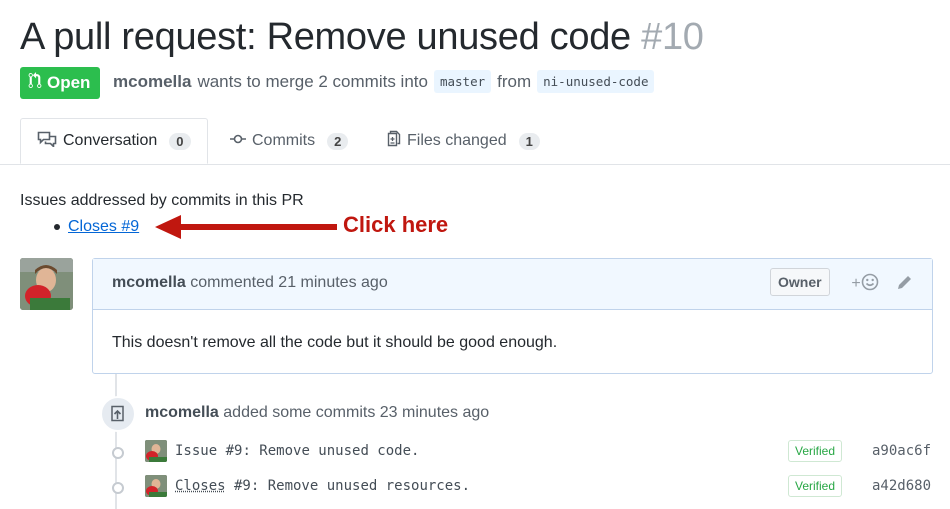  I want to click on closes-issue-link: Closes, so click(200, 486).